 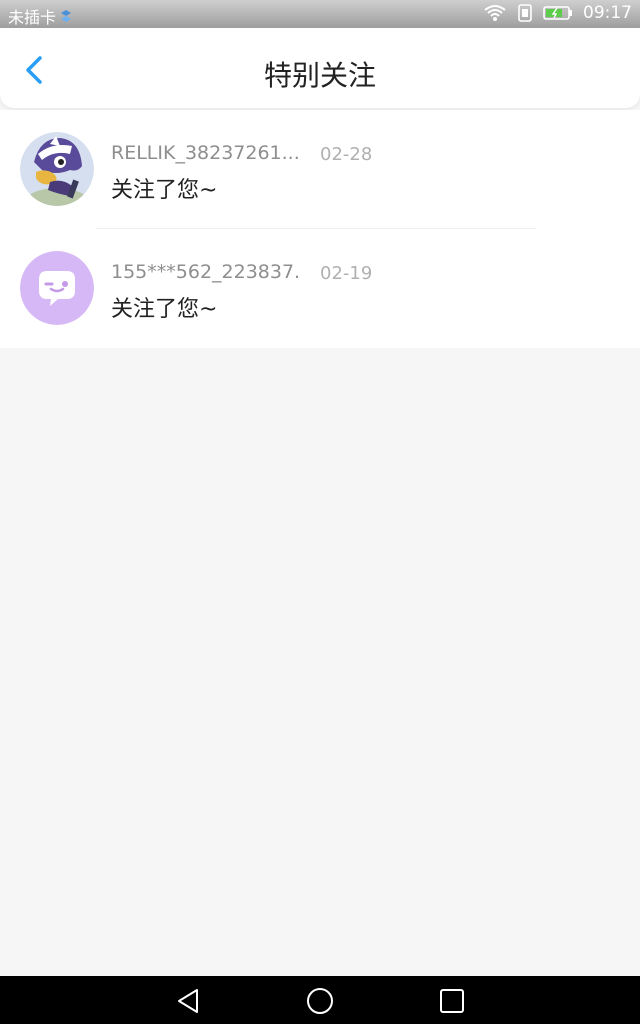 I want to click on back-triangle-icon, so click(x=188, y=1001).